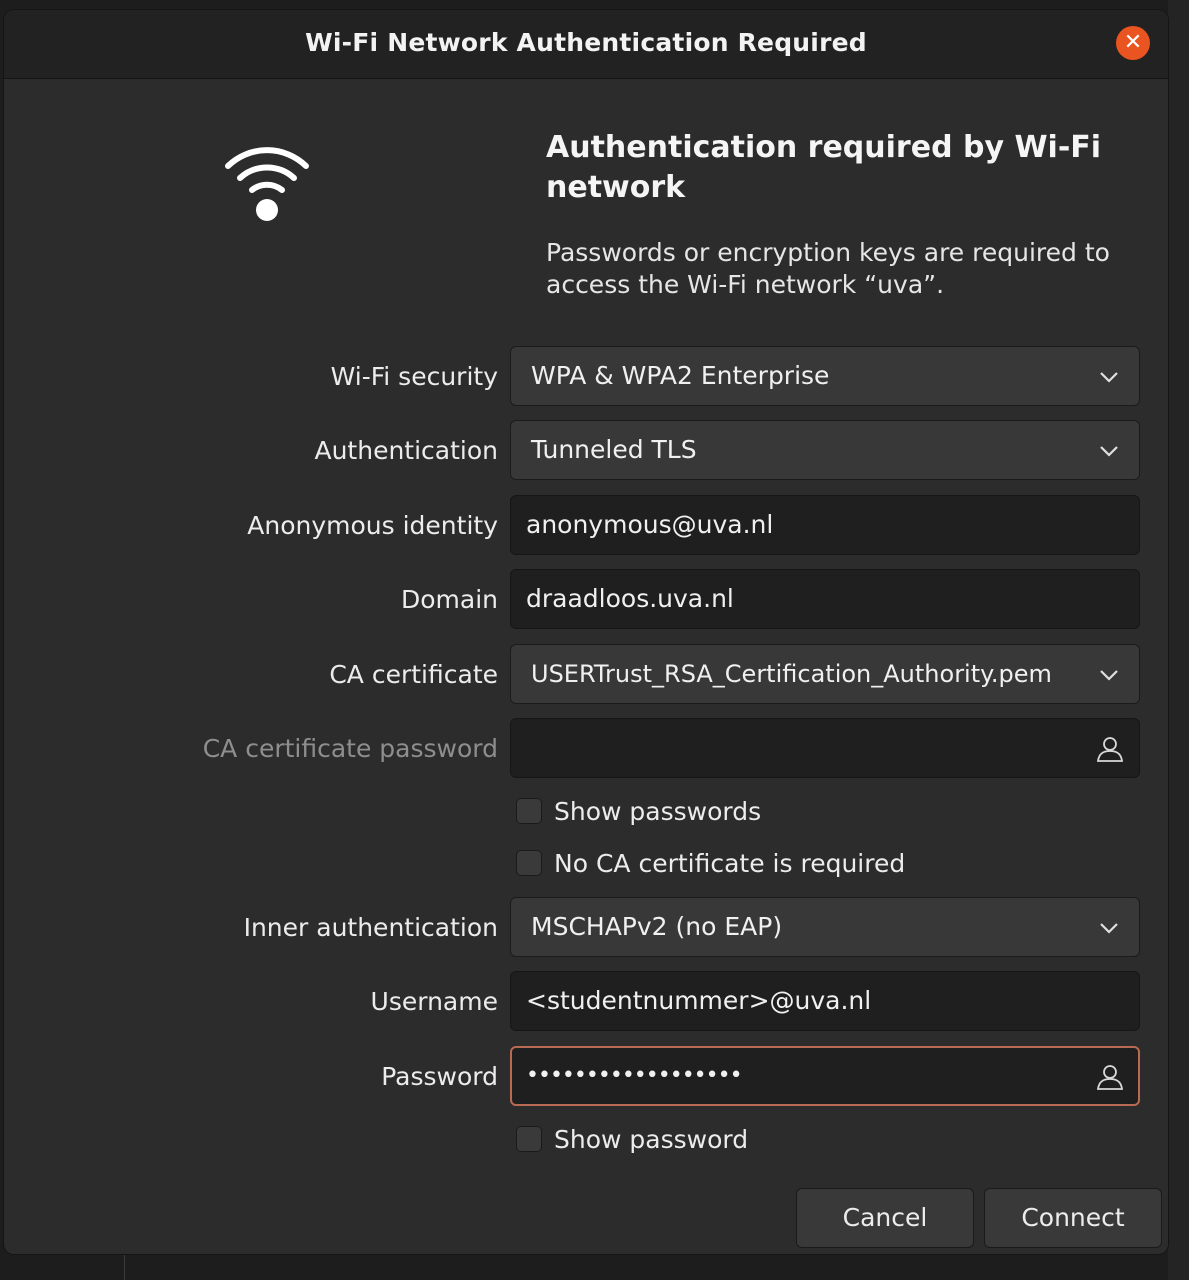 The height and width of the screenshot is (1280, 1189). I want to click on cancel-button: Cancel, so click(885, 1218).